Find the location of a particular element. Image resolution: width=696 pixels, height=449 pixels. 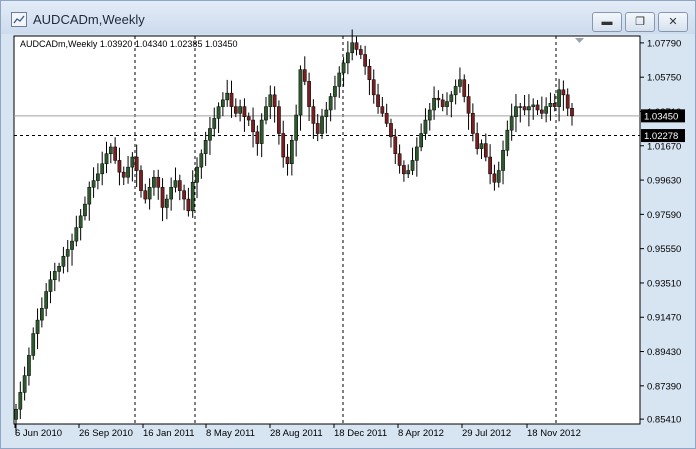

y-tick-label: 1.05750 is located at coordinates (664, 78).